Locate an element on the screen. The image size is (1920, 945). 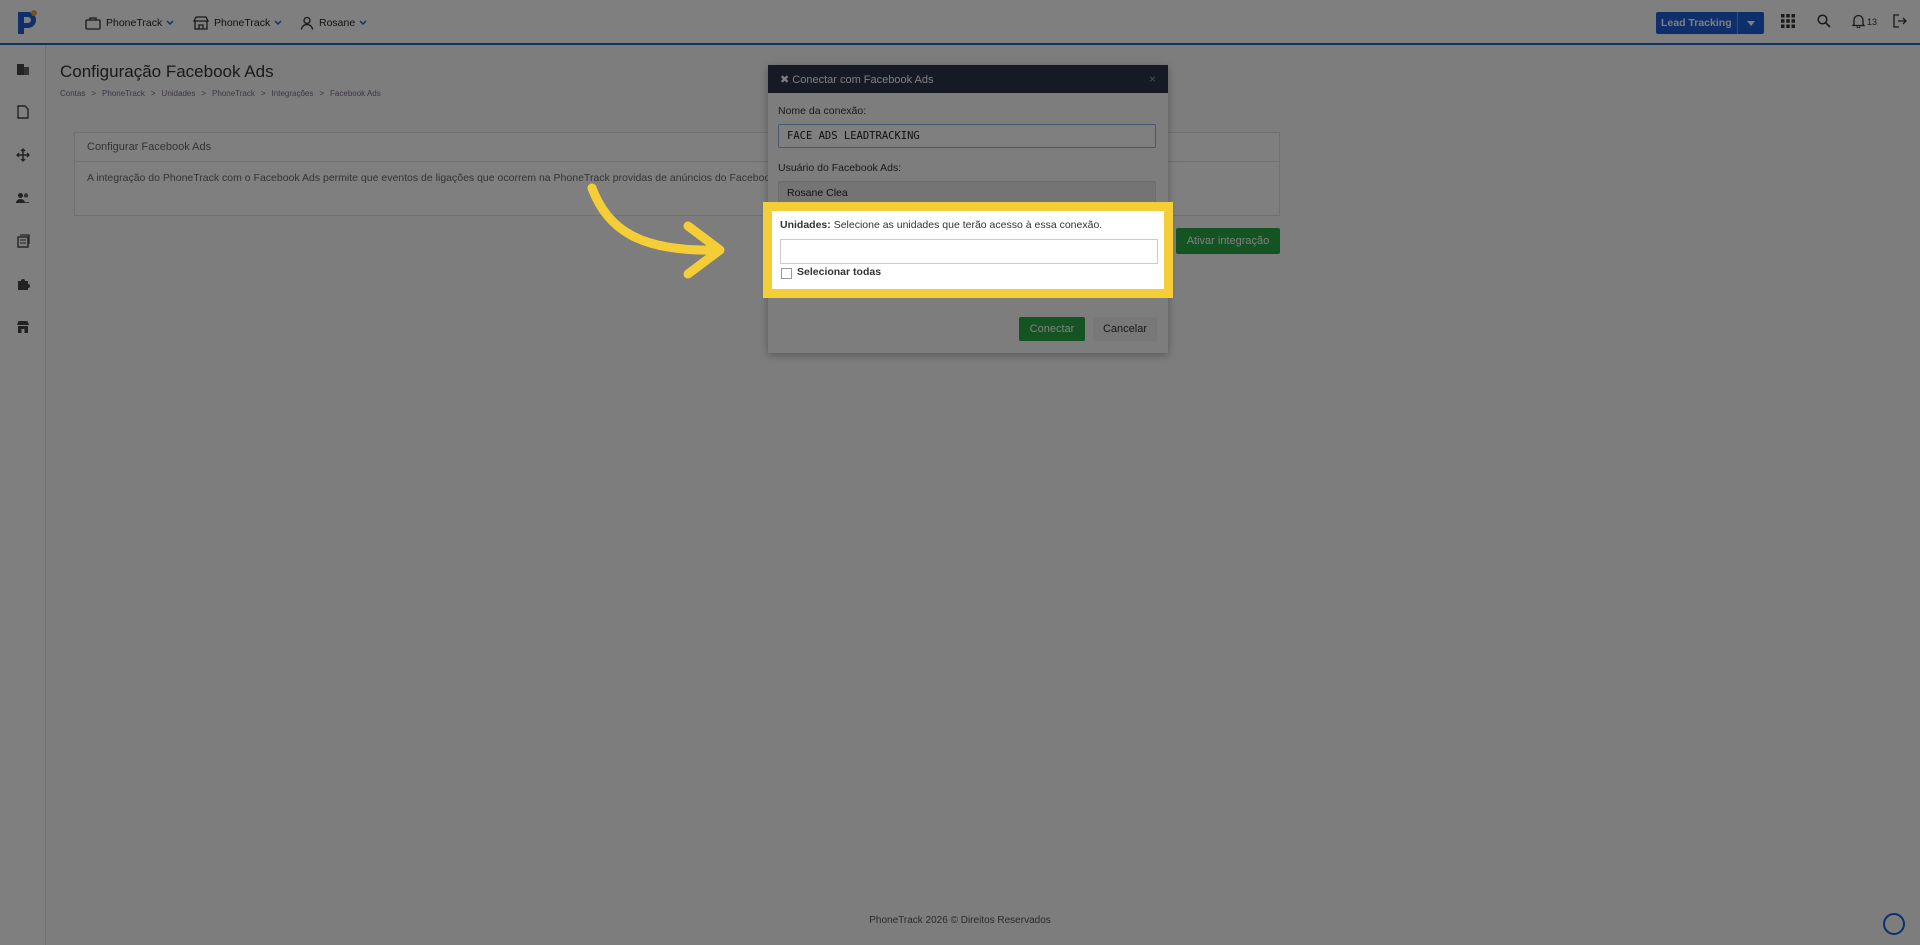
units-select-input is located at coordinates (969, 251).